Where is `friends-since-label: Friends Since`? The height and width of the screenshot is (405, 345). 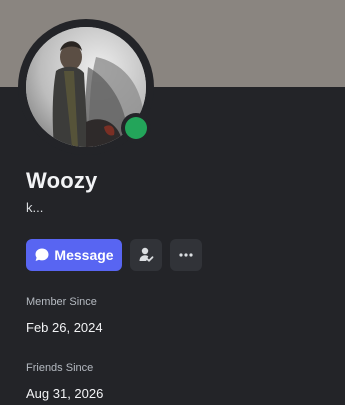
friends-since-label: Friends Since is located at coordinates (60, 368).